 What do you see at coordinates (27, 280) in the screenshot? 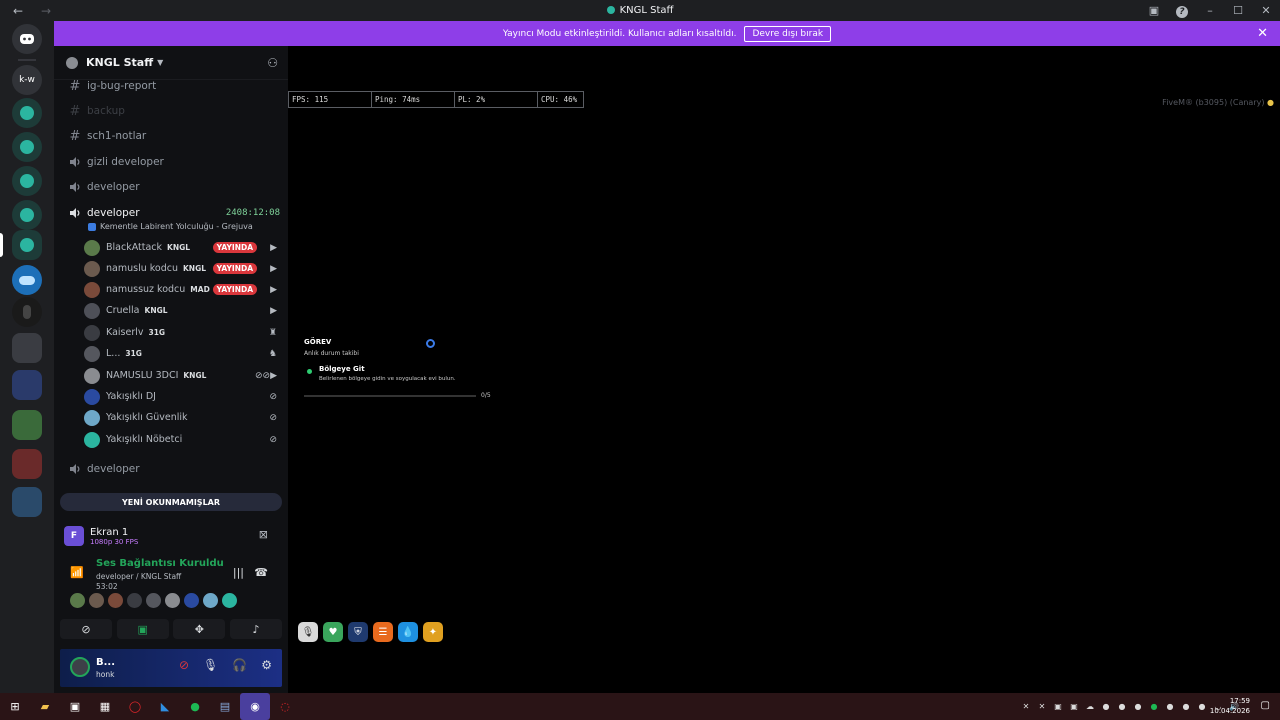
I see `cloud-server-icon` at bounding box center [27, 280].